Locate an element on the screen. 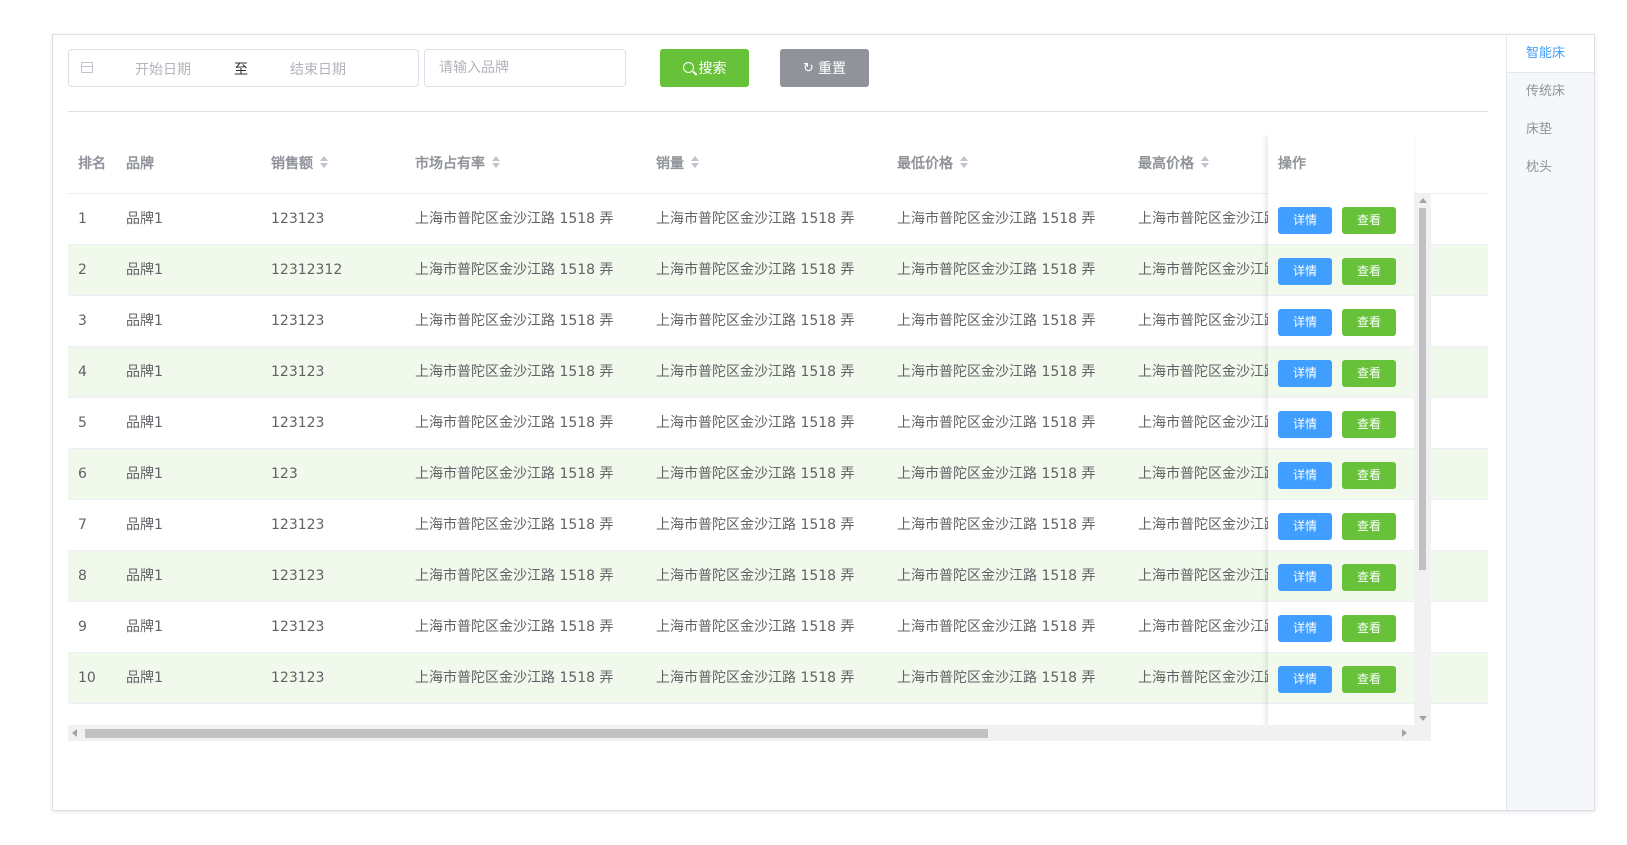 This screenshot has height=845, width=1627. header-min-price-label: 最低价格 is located at coordinates (925, 164).